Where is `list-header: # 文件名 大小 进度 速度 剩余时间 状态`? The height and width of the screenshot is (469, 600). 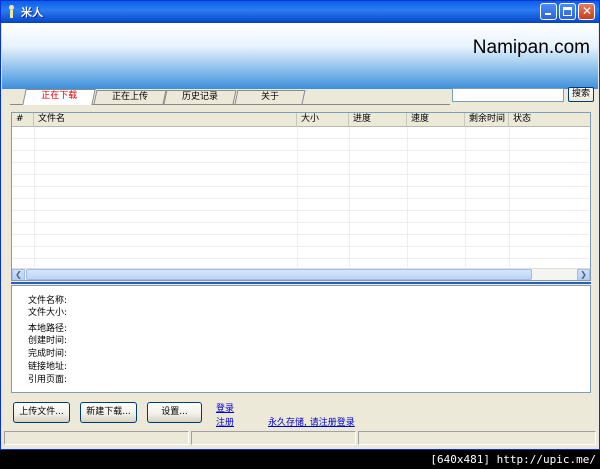
list-header: # 文件名 大小 进度 速度 剩余时间 状态 is located at coordinates (301, 120).